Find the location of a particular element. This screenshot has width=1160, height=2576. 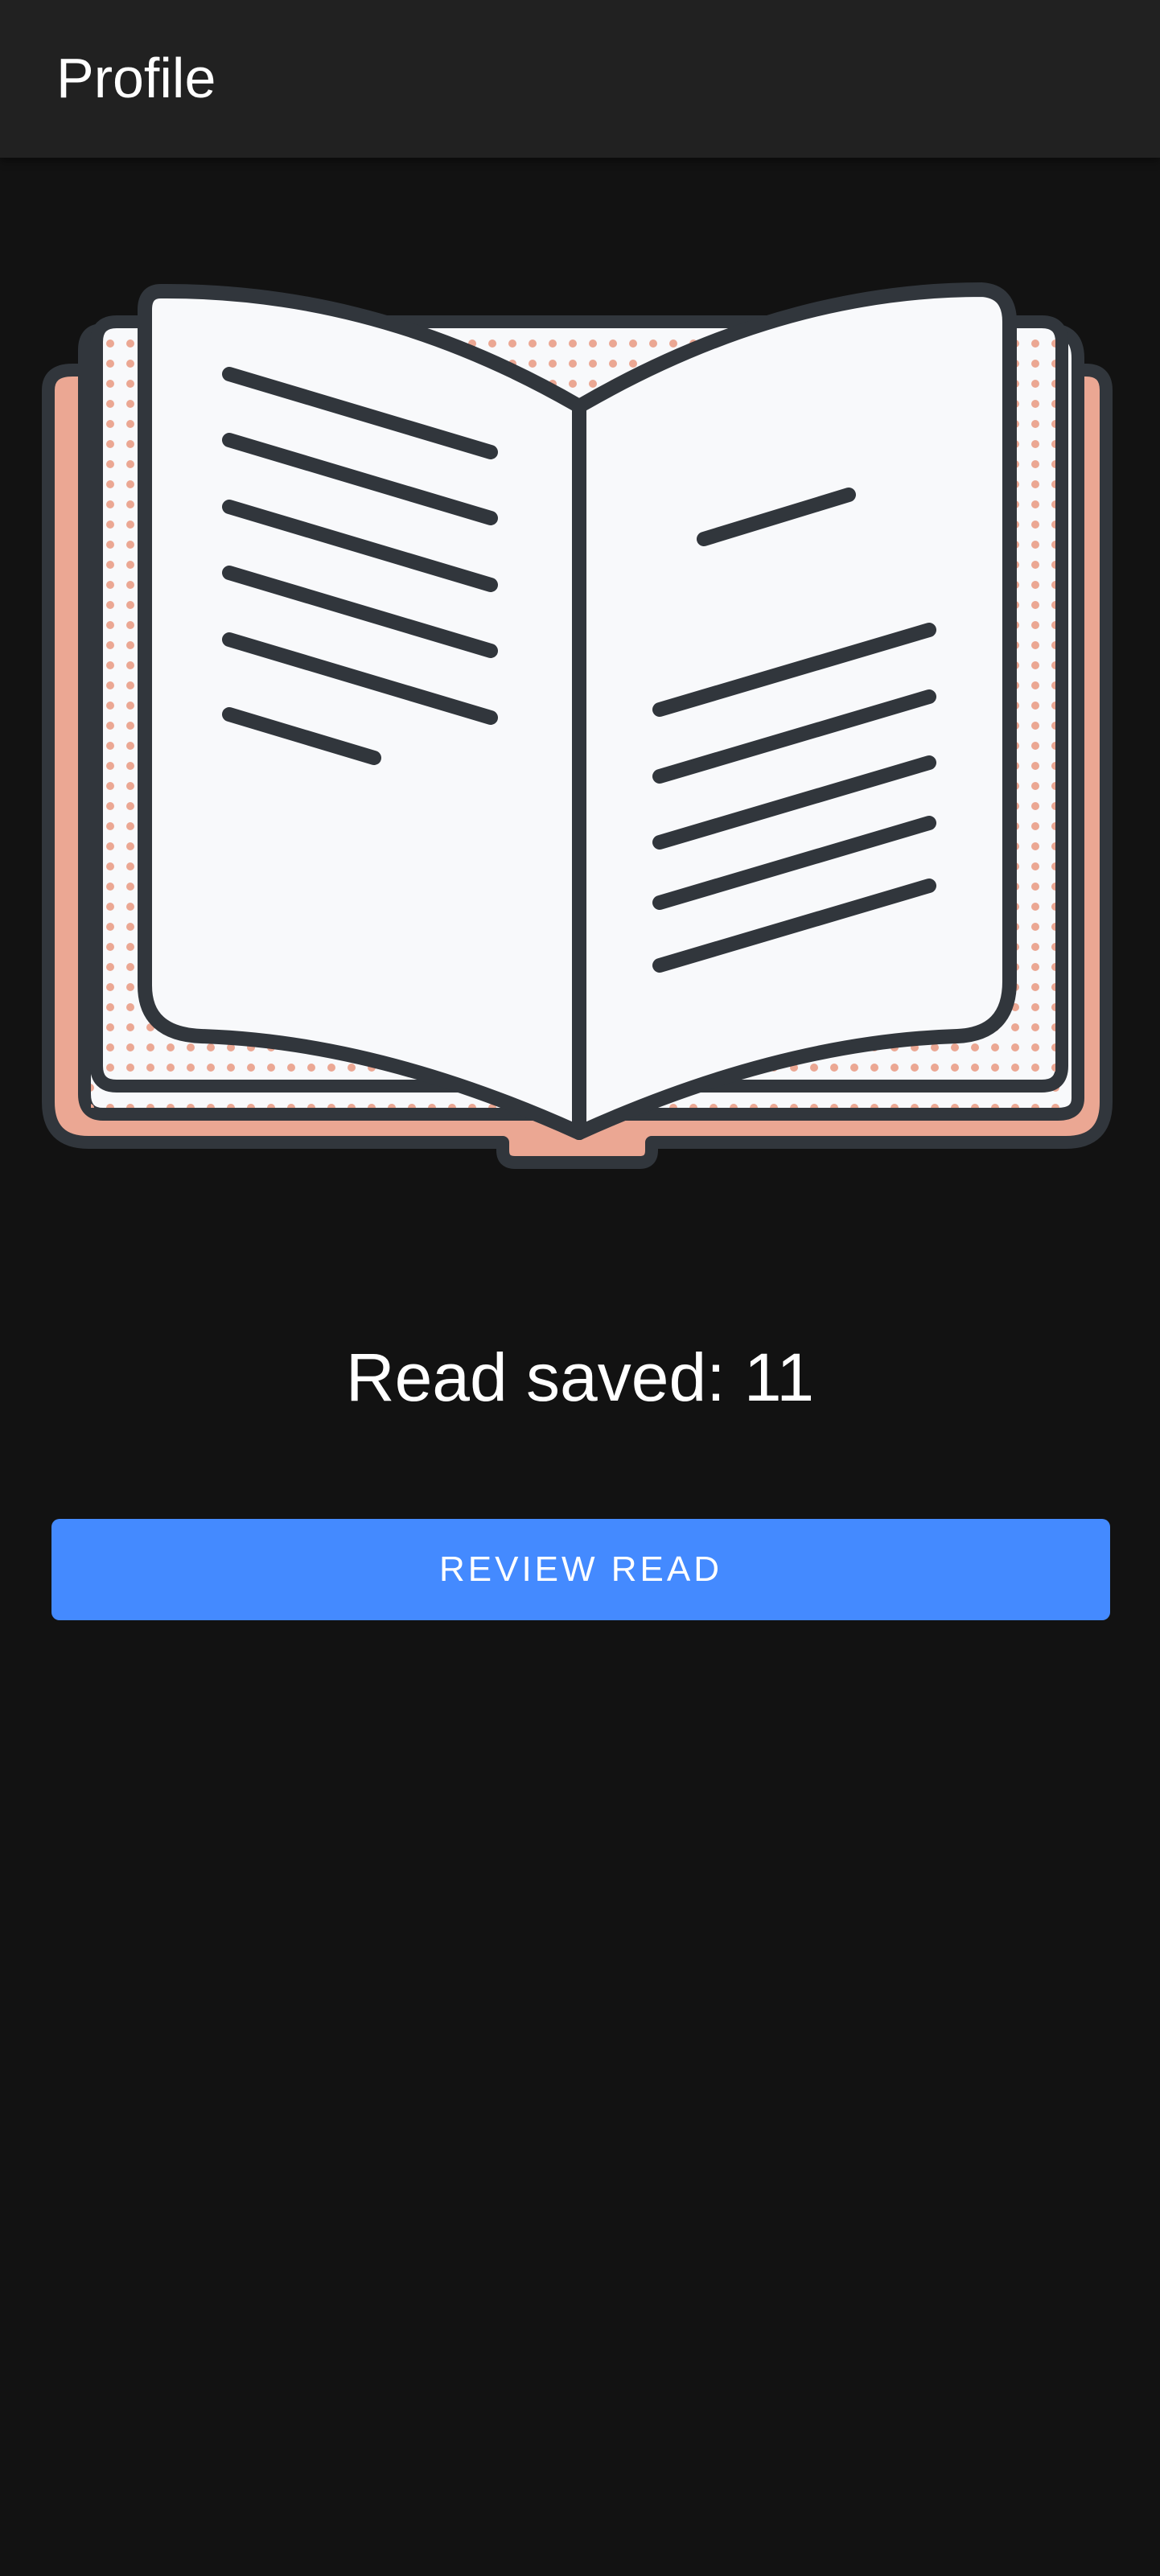

app-bar: Profile is located at coordinates (580, 79).